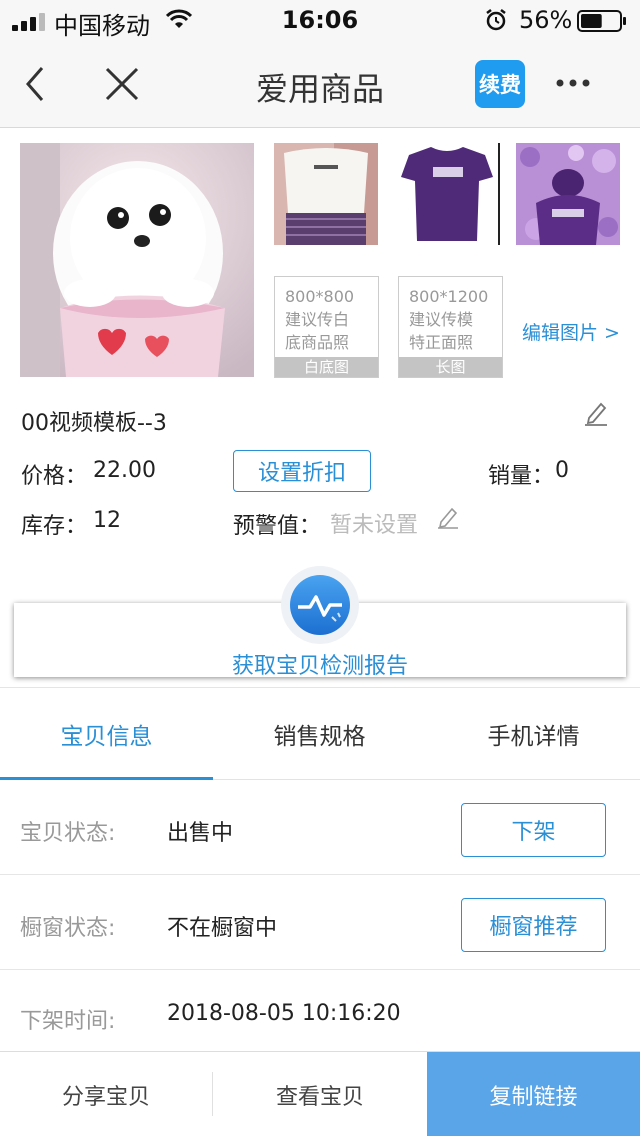 The width and height of the screenshot is (640, 1136). What do you see at coordinates (54, 526) in the screenshot?
I see `stock-label: 库存：` at bounding box center [54, 526].